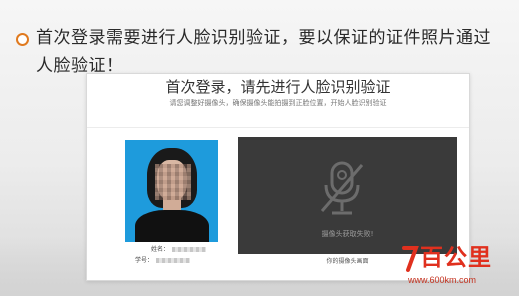 The height and width of the screenshot is (296, 519). I want to click on card-subtitle: 请您调整好摄像头，确保摄像头能拍摄到正脸位置，开始人脸识别验证, so click(278, 103).